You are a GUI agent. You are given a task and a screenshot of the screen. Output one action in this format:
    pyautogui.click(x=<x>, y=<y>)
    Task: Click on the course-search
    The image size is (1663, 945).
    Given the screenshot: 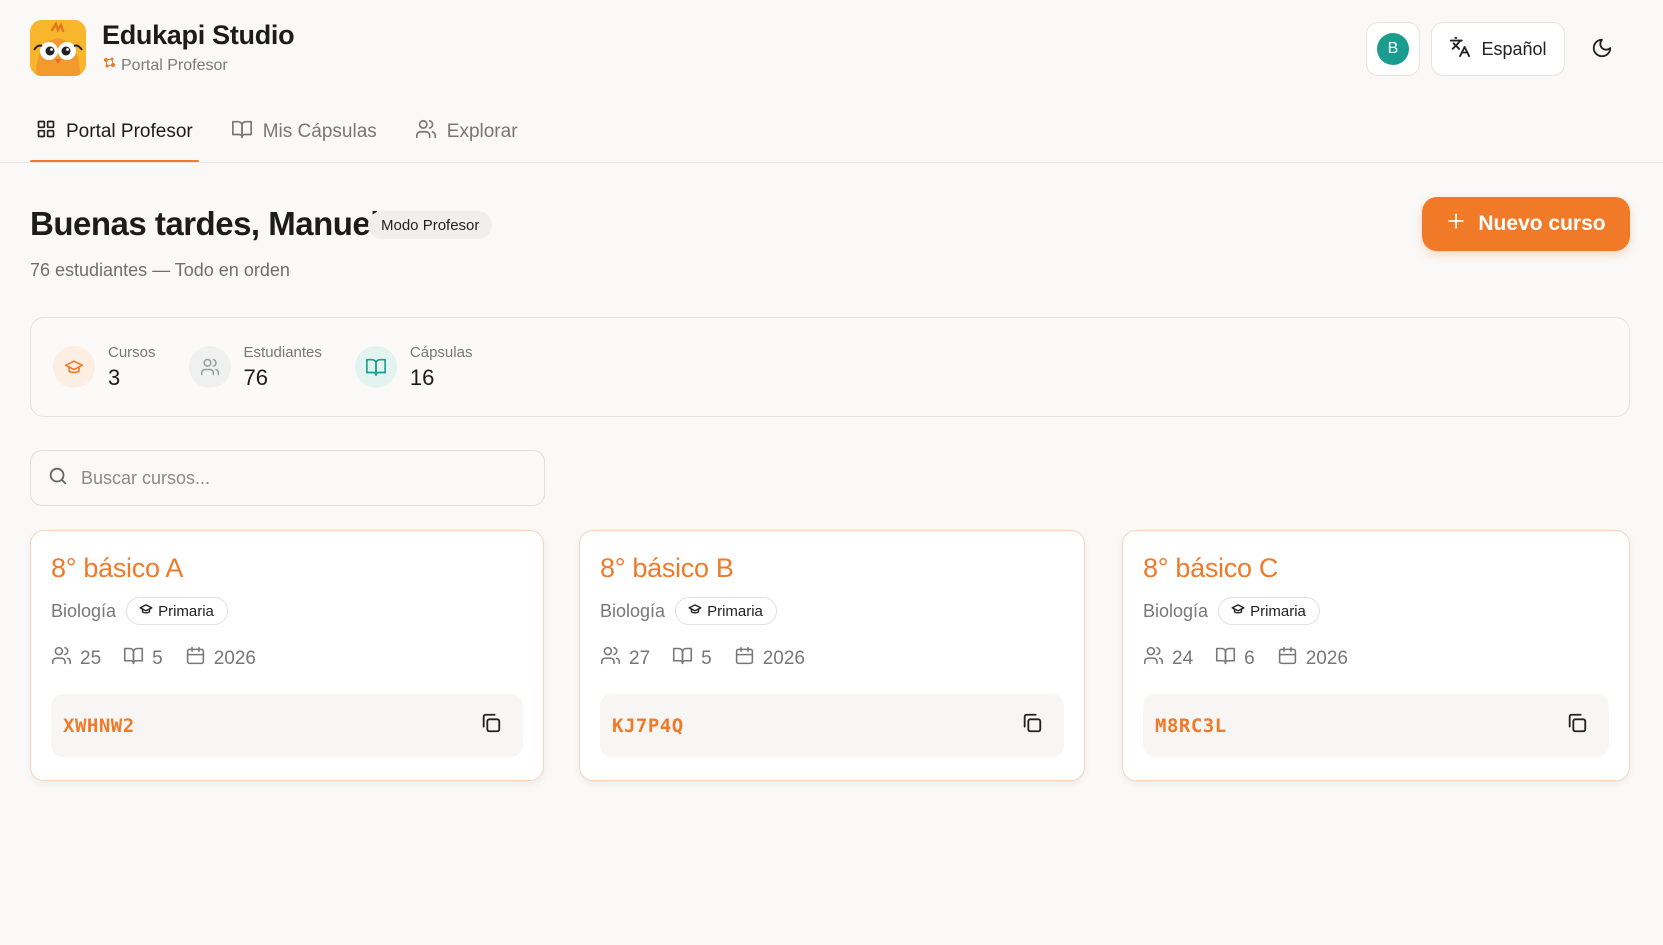 What is the action you would take?
    pyautogui.click(x=287, y=478)
    